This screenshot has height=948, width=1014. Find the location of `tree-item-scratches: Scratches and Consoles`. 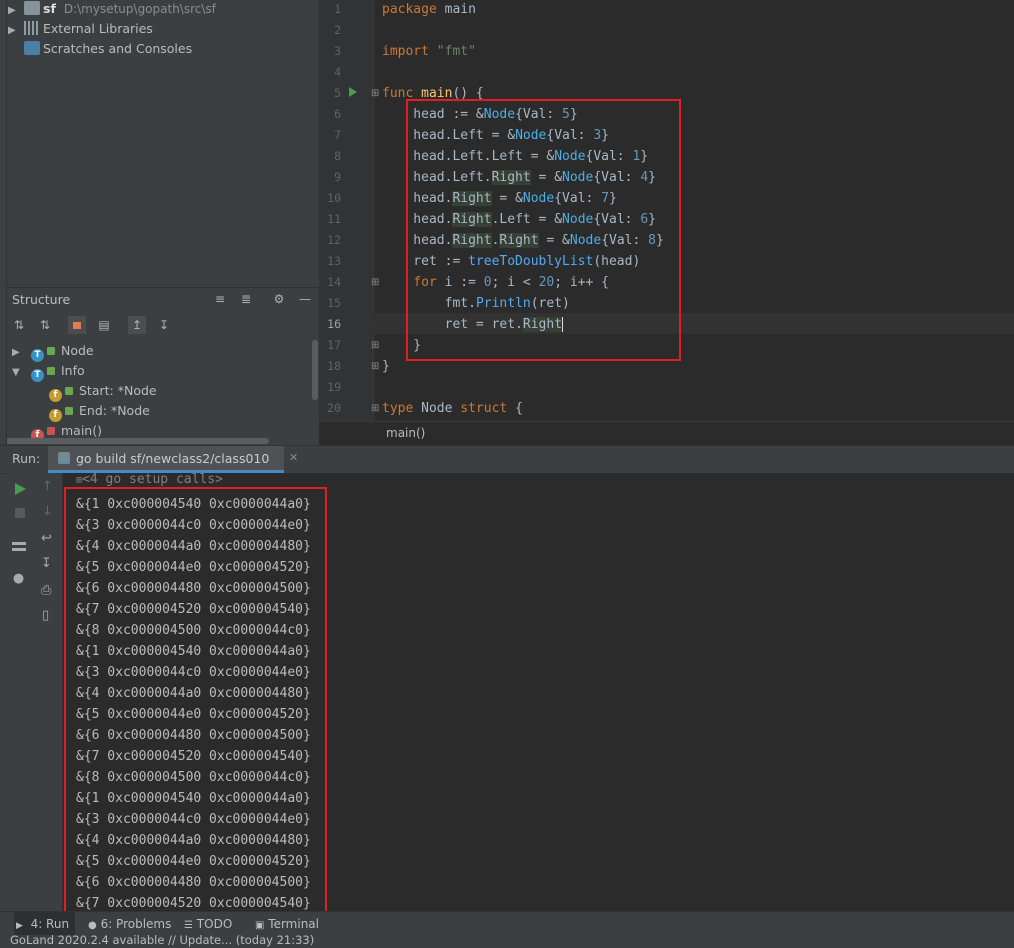

tree-item-scratches: Scratches and Consoles is located at coordinates (100, 49).